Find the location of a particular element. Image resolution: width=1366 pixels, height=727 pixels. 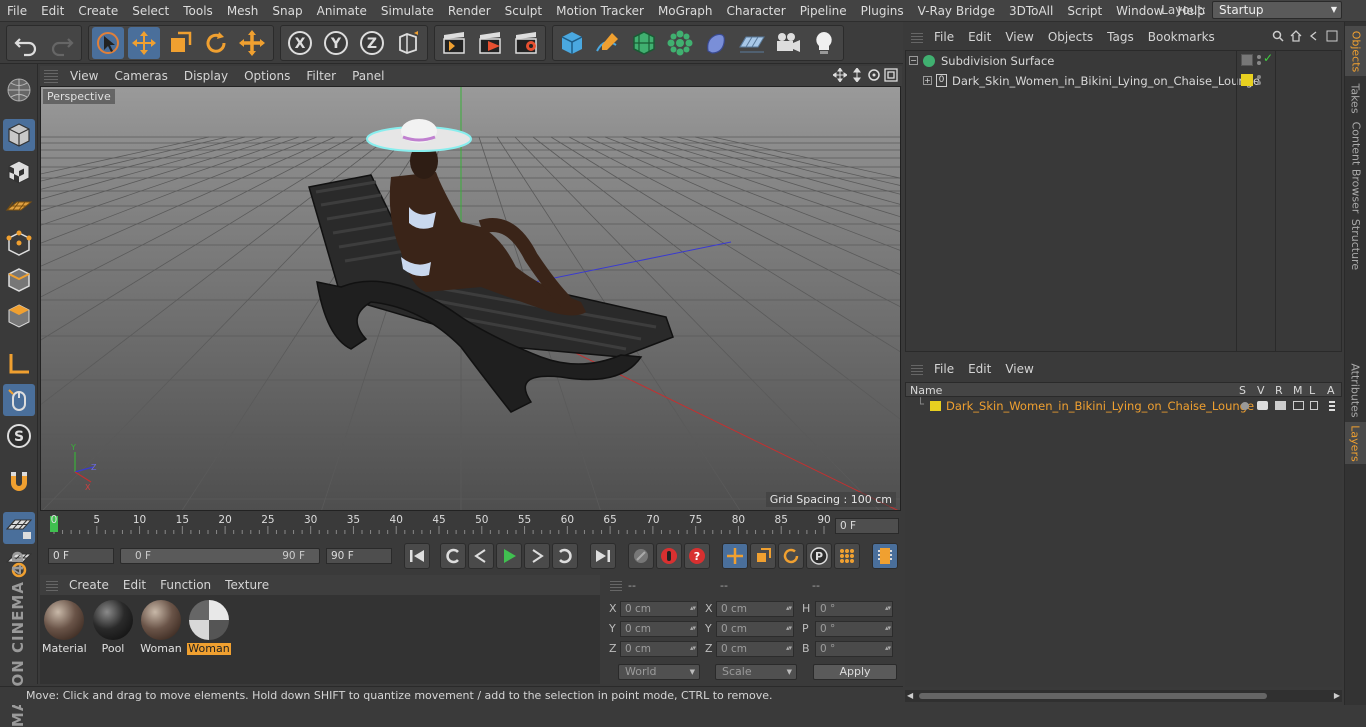

manager-icon is located at coordinates (1298, 405).